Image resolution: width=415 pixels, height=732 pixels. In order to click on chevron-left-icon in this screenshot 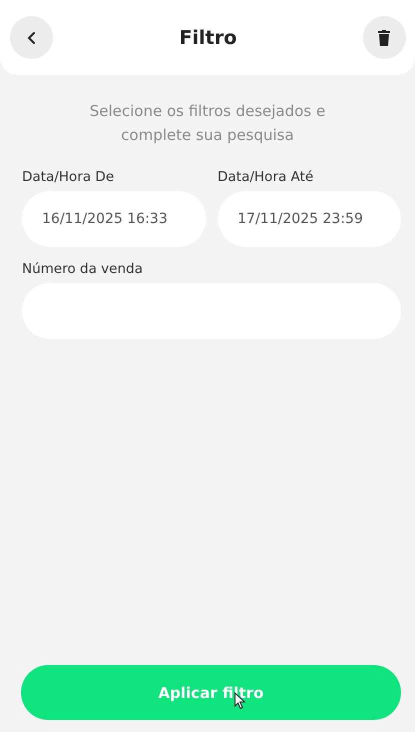, I will do `click(32, 37)`.